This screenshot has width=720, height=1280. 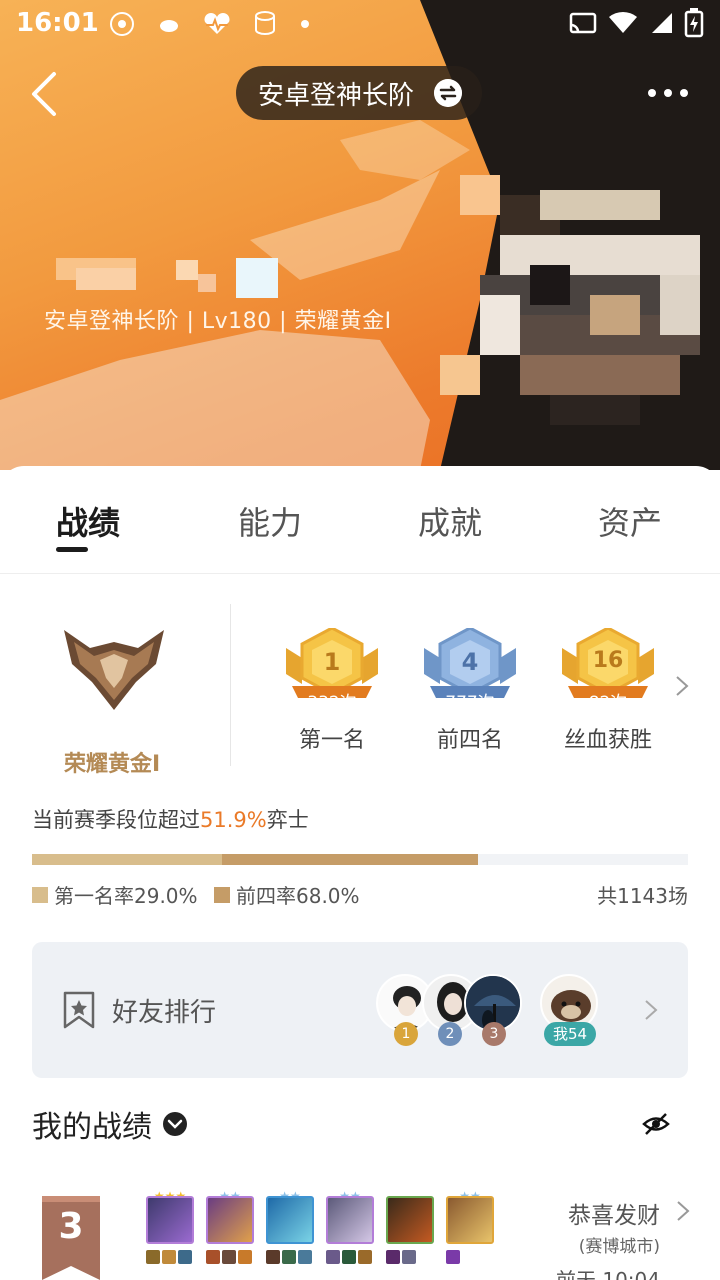 I want to click on system-icons, so click(x=636, y=23).